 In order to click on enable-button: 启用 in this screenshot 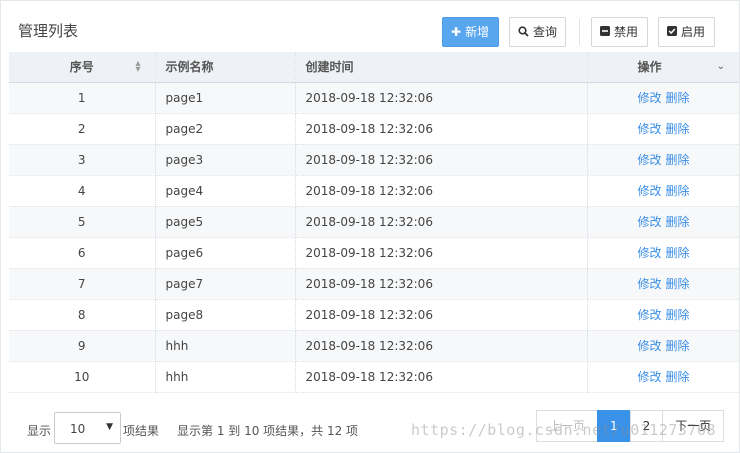, I will do `click(686, 32)`.